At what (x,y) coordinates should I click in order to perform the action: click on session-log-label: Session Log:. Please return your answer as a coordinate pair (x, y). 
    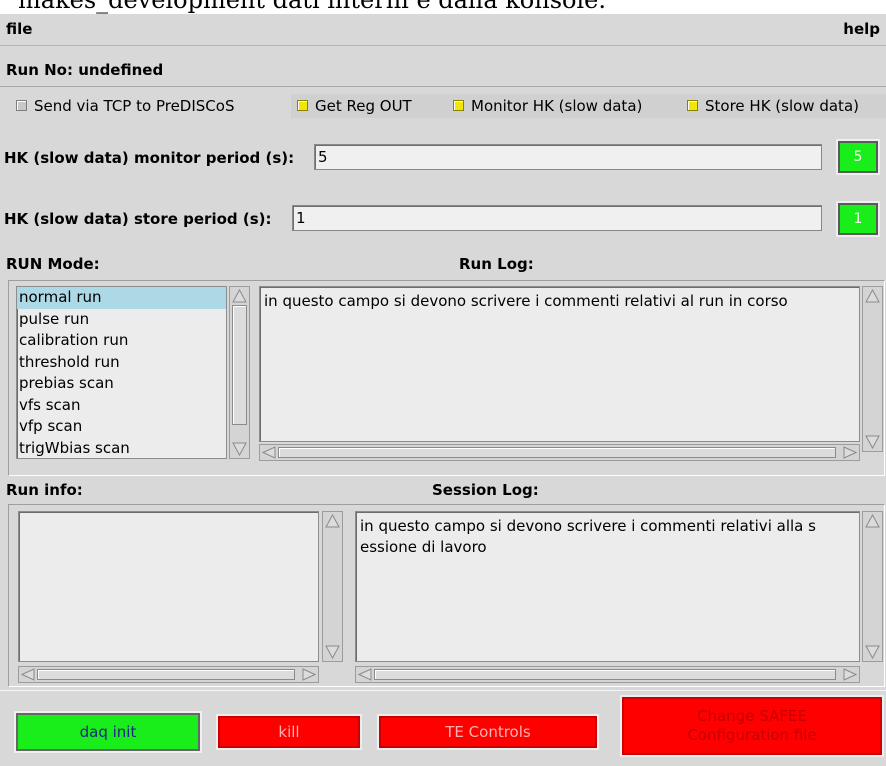
    Looking at the image, I should click on (485, 490).